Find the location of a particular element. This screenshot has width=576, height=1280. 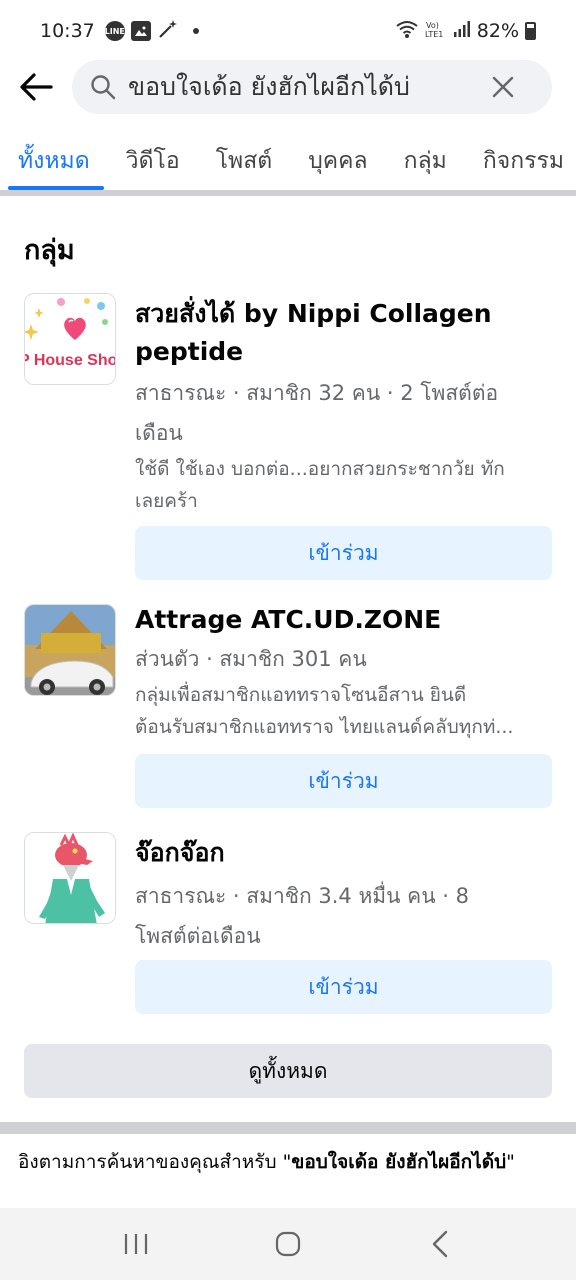

back-button is located at coordinates (36, 87).